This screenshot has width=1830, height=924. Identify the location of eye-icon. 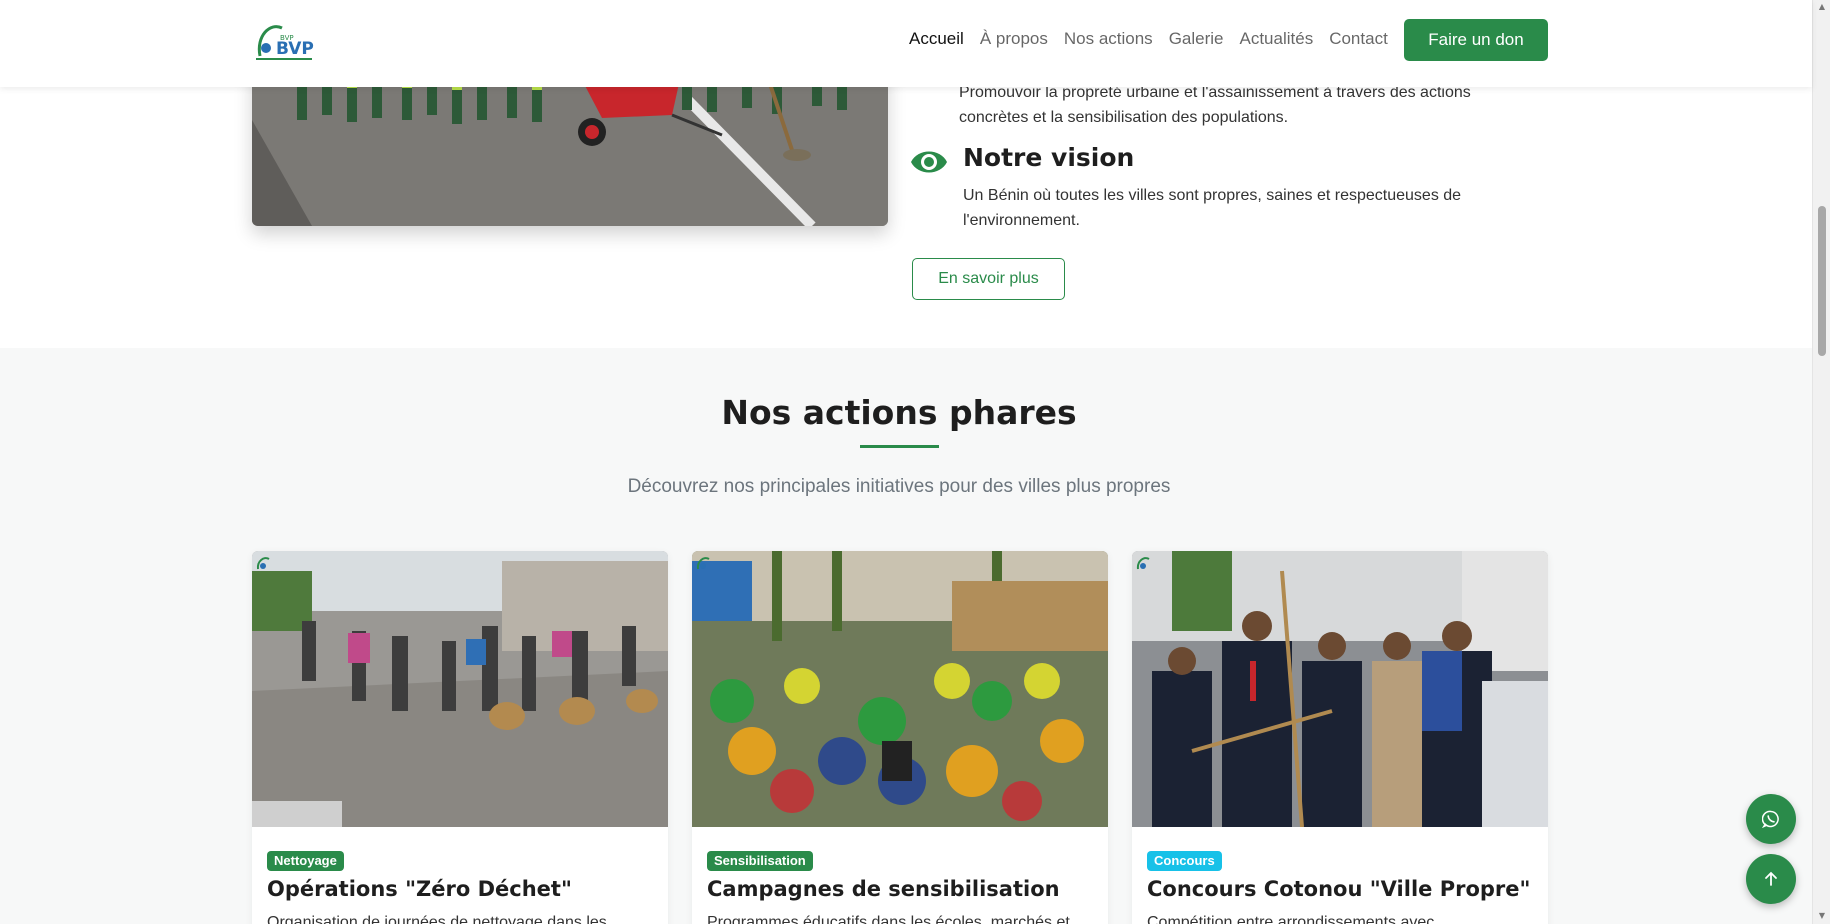
(929, 162).